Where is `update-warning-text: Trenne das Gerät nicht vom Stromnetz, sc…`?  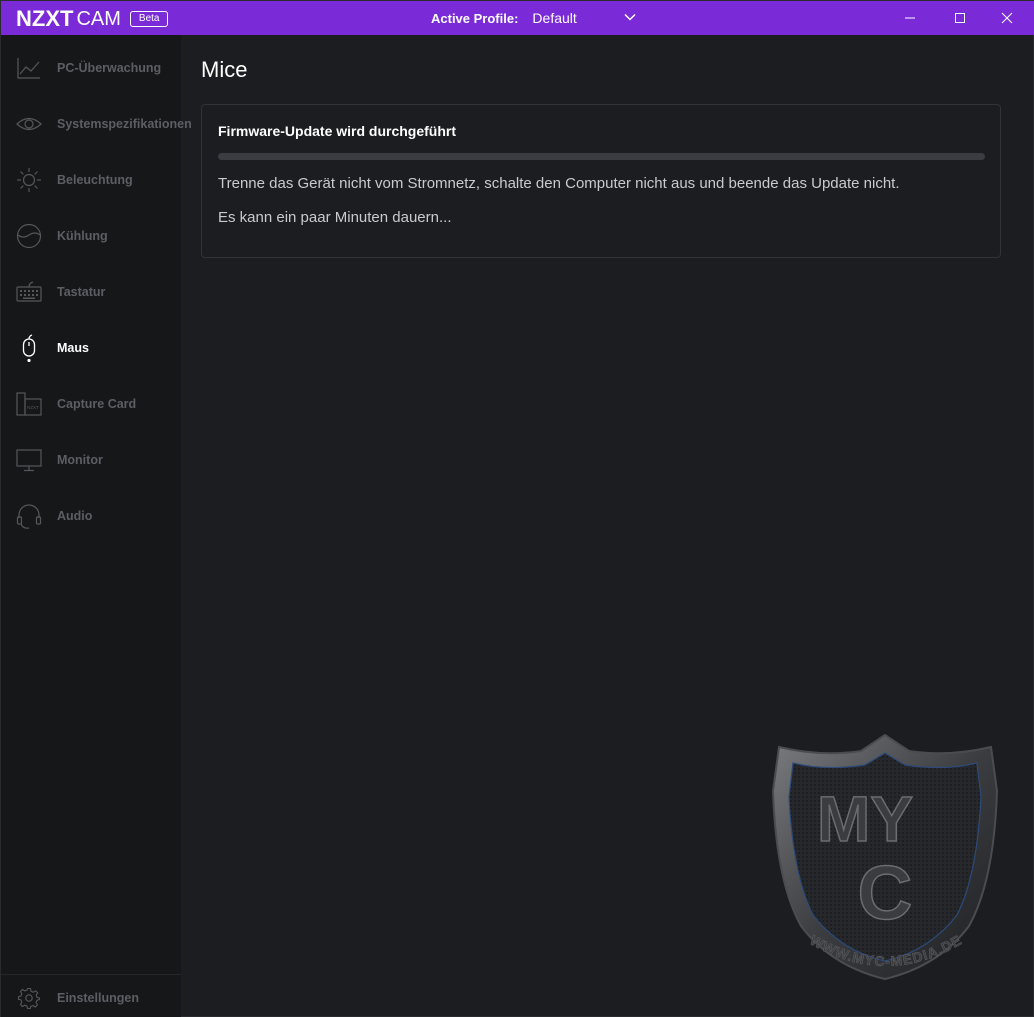
update-warning-text: Trenne das Gerät nicht vom Stromnetz, sc… is located at coordinates (559, 183).